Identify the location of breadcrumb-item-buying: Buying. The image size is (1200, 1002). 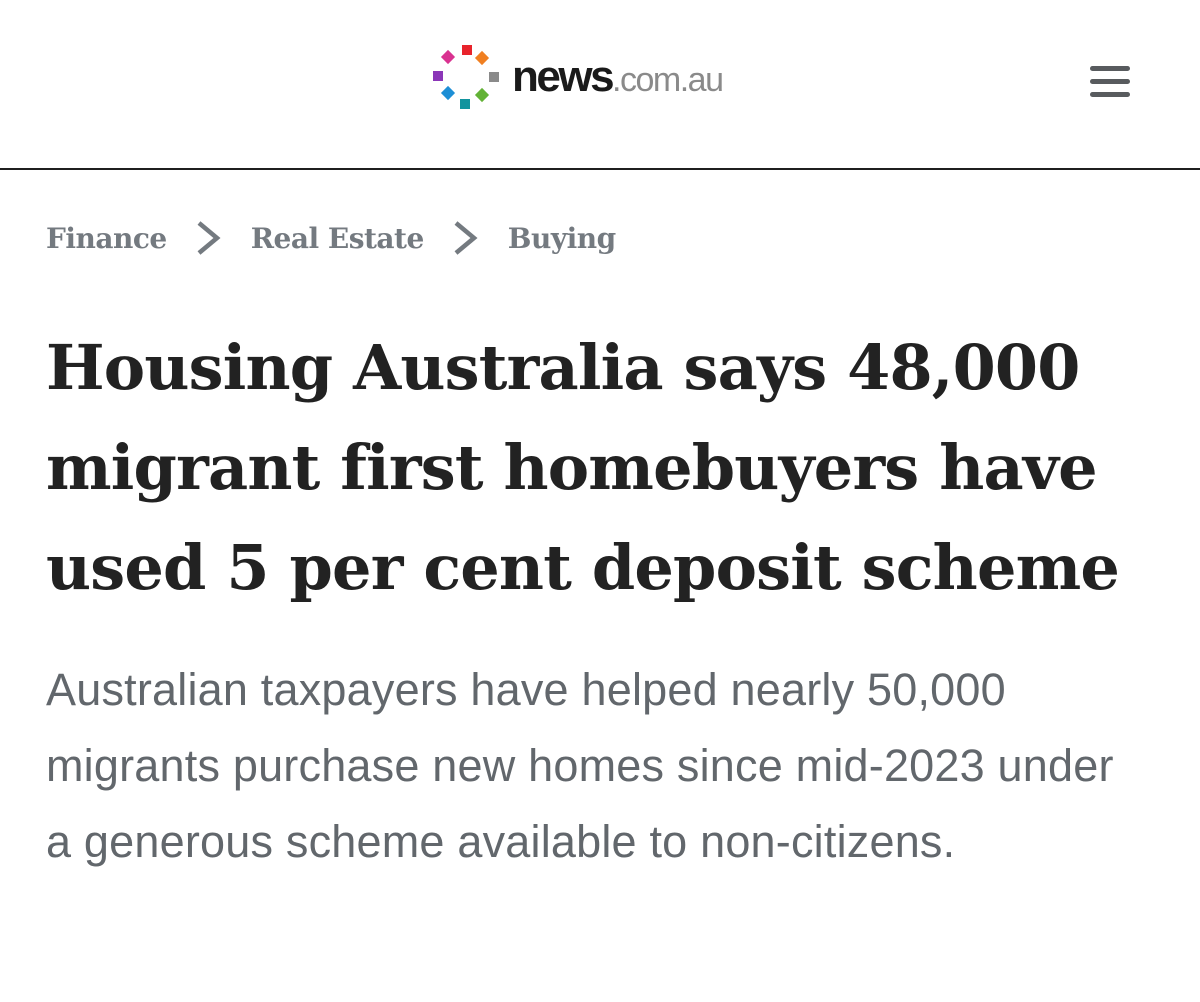
(562, 238).